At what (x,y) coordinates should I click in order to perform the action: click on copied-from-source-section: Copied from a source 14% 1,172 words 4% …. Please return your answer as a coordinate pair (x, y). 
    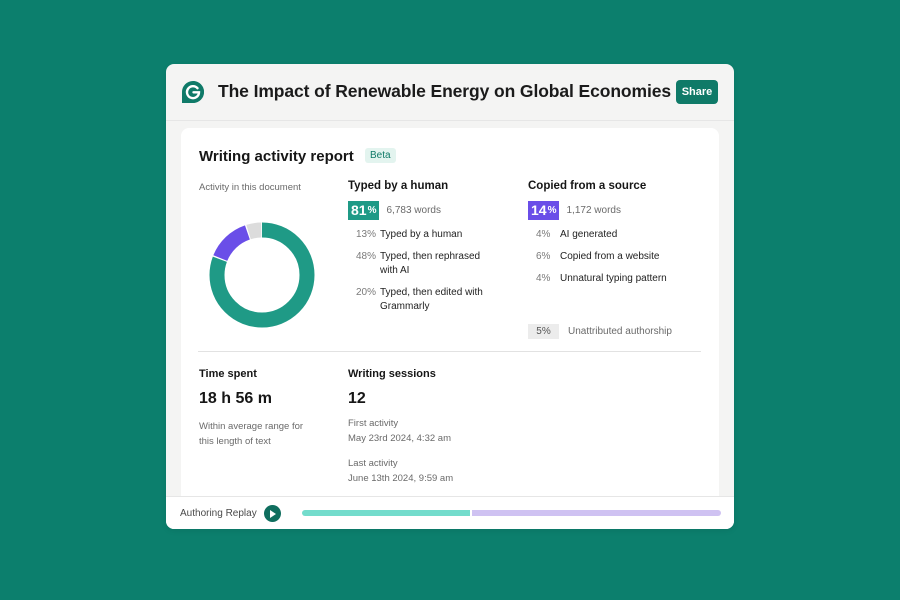
    Looking at the image, I should click on (618, 237).